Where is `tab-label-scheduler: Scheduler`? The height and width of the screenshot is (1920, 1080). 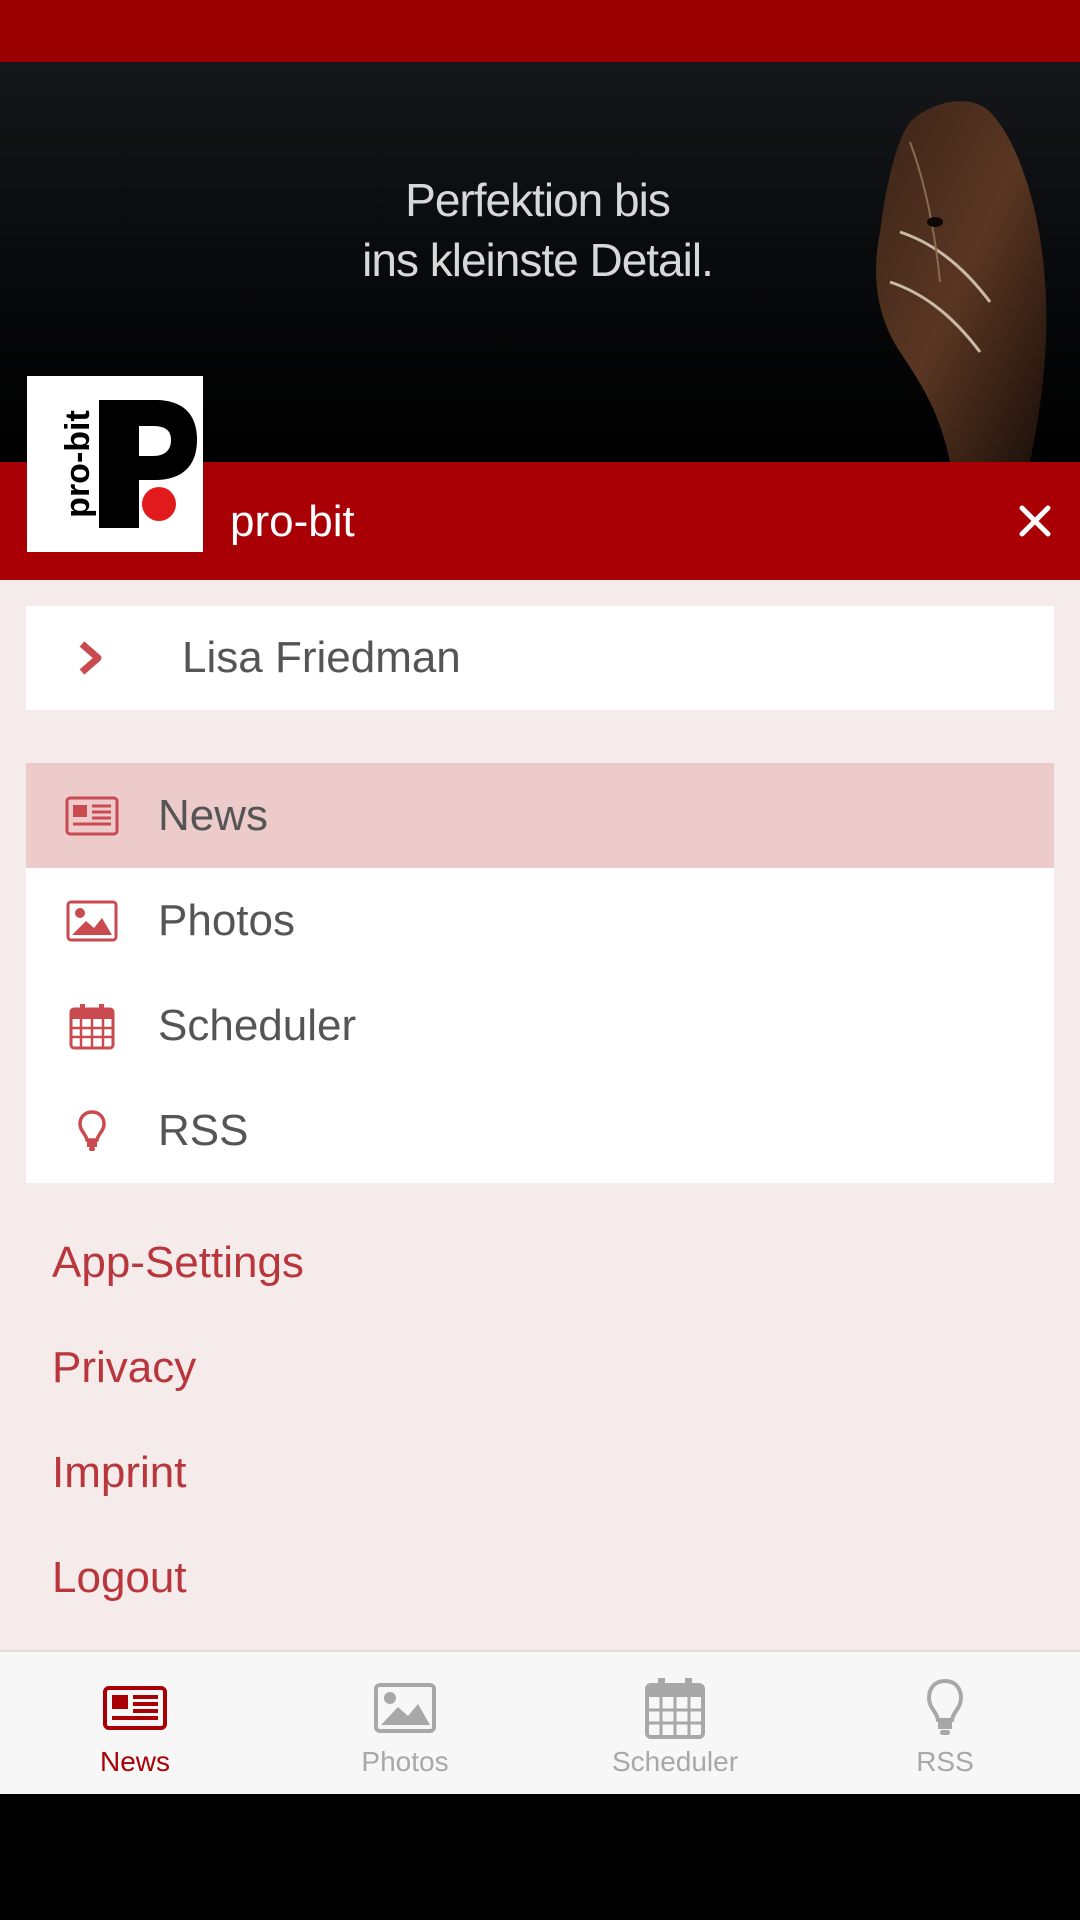
tab-label-scheduler: Scheduler is located at coordinates (675, 1761).